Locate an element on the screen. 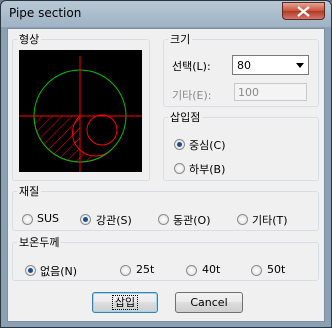  radio-insert-center is located at coordinates (179, 144).